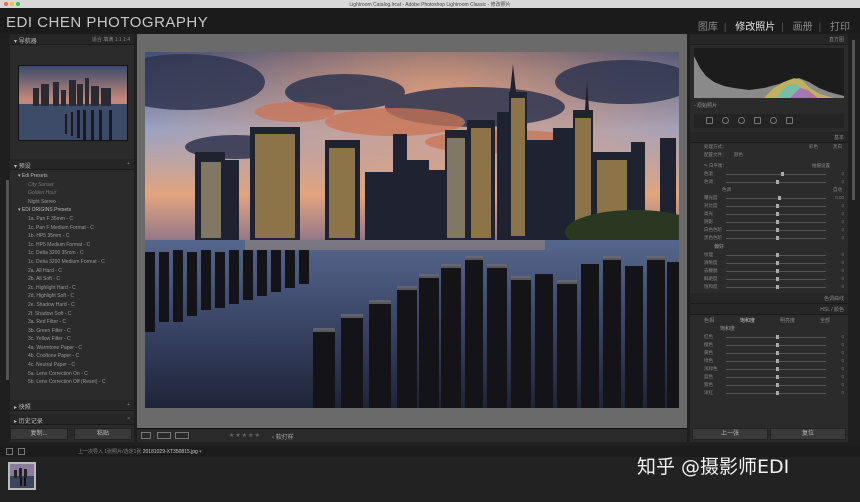 Image resolution: width=860 pixels, height=502 pixels. I want to click on dropdown-caret-icon: ▾, so click(200, 452).